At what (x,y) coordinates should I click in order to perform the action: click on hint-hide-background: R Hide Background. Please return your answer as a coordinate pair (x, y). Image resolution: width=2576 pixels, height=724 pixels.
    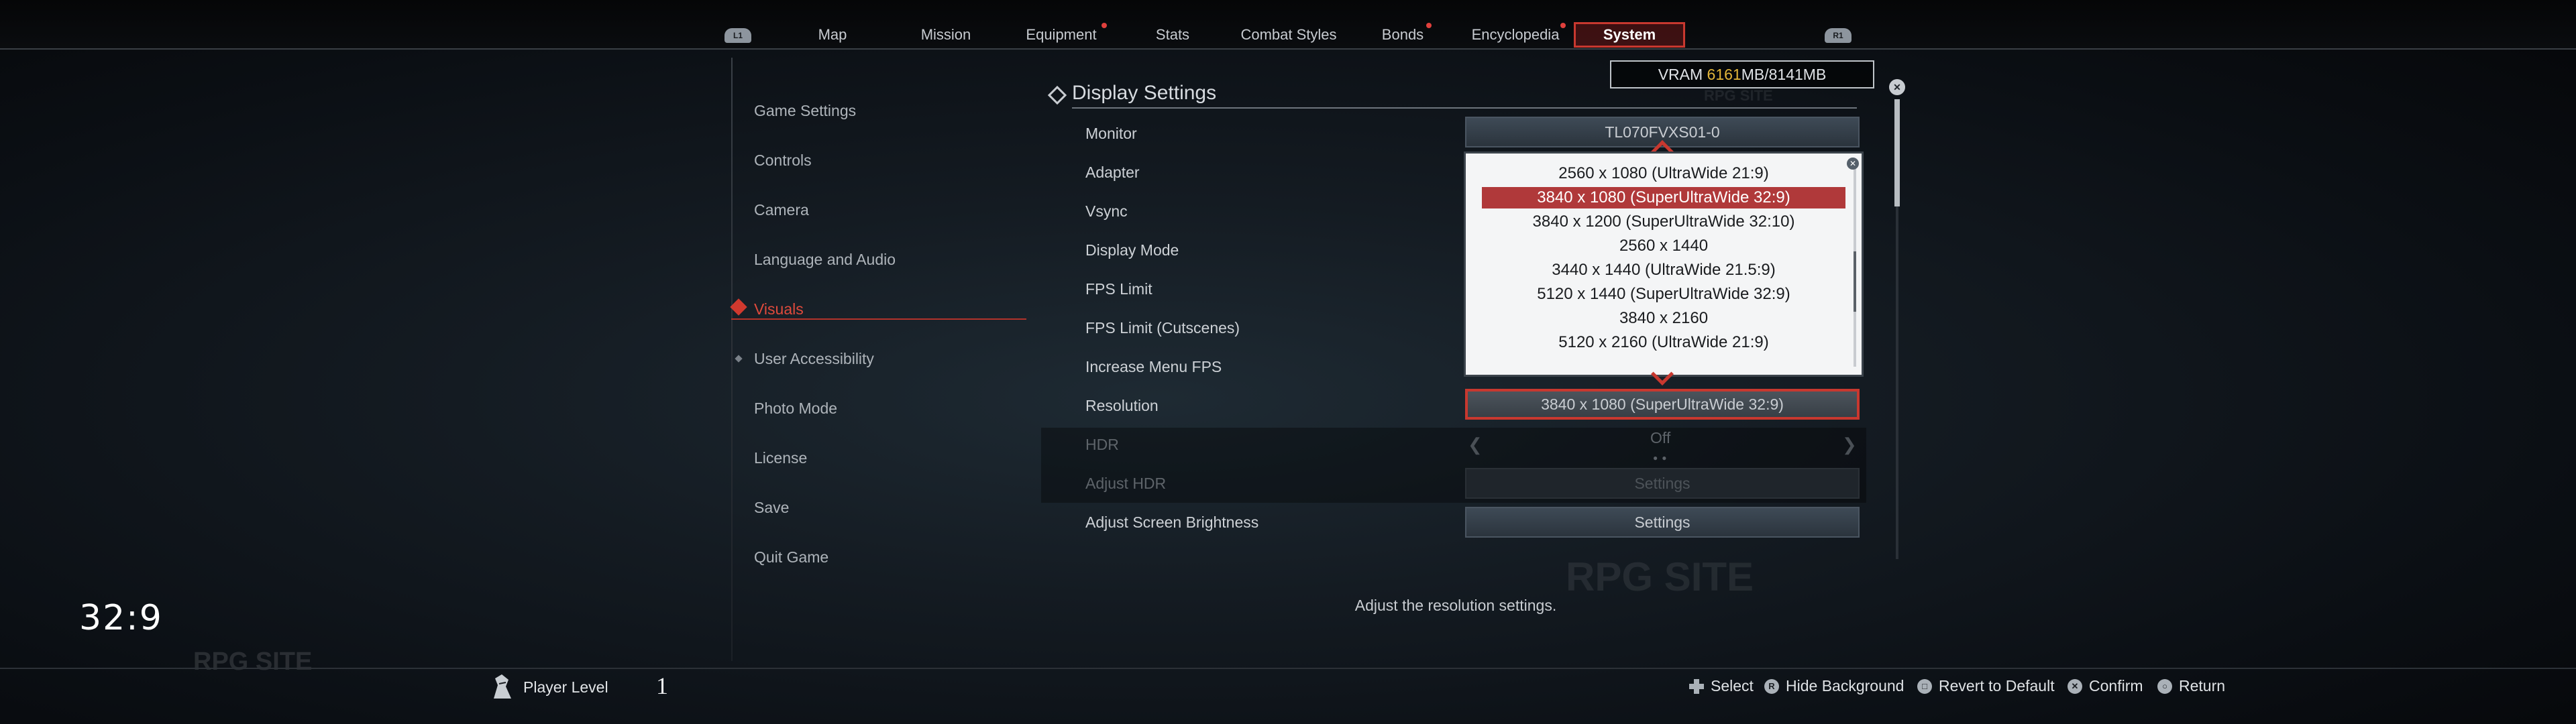
    Looking at the image, I should click on (1834, 686).